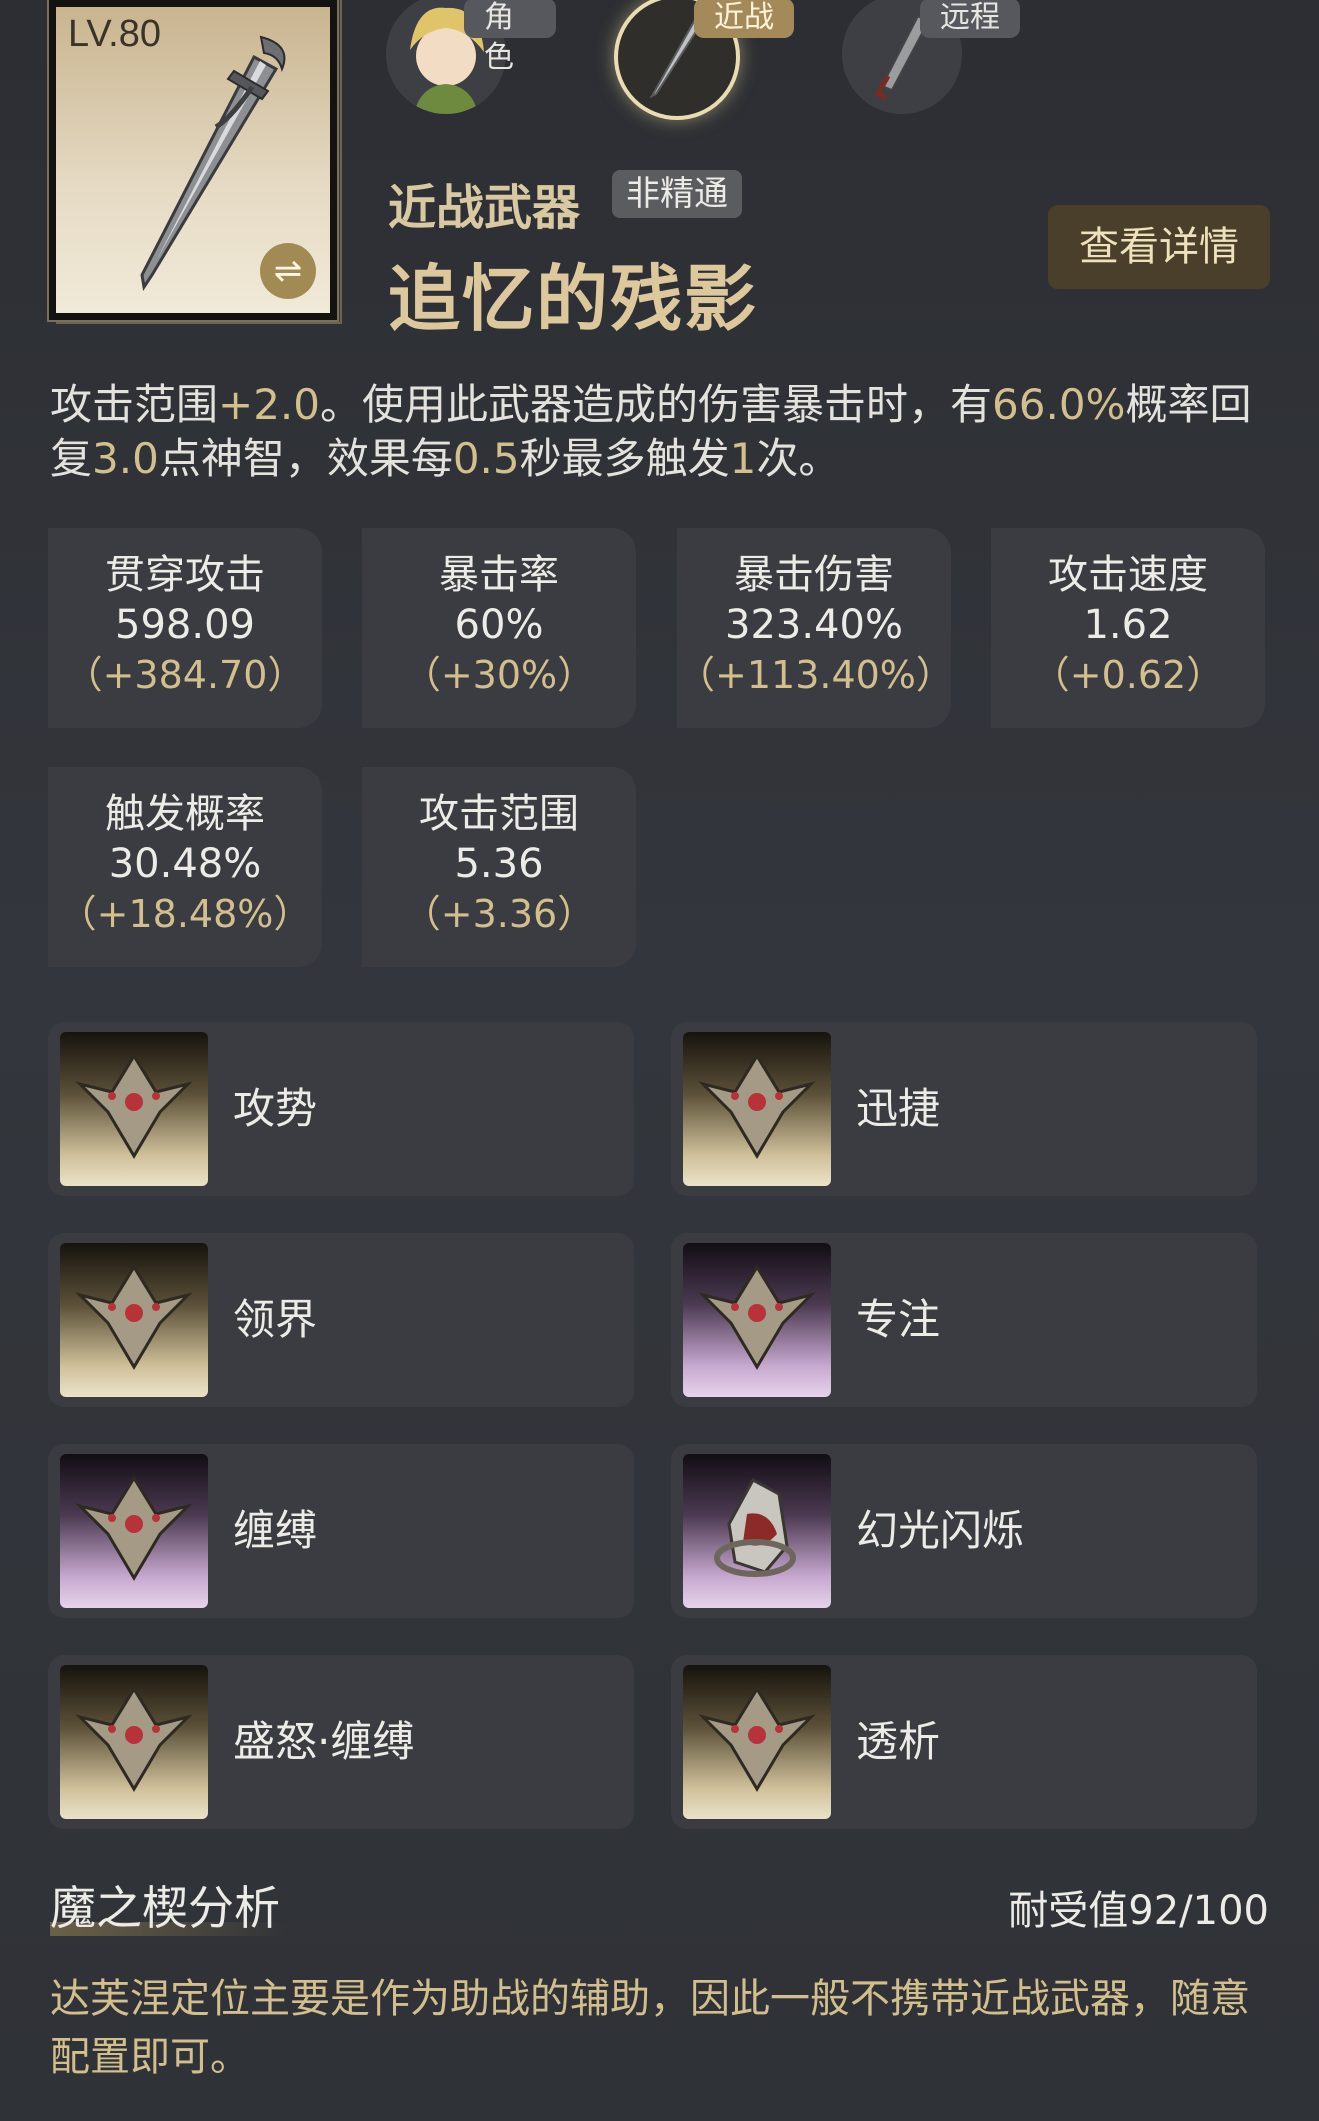 This screenshot has height=2121, width=1319. I want to click on stat-label: 暴击率, so click(499, 575).